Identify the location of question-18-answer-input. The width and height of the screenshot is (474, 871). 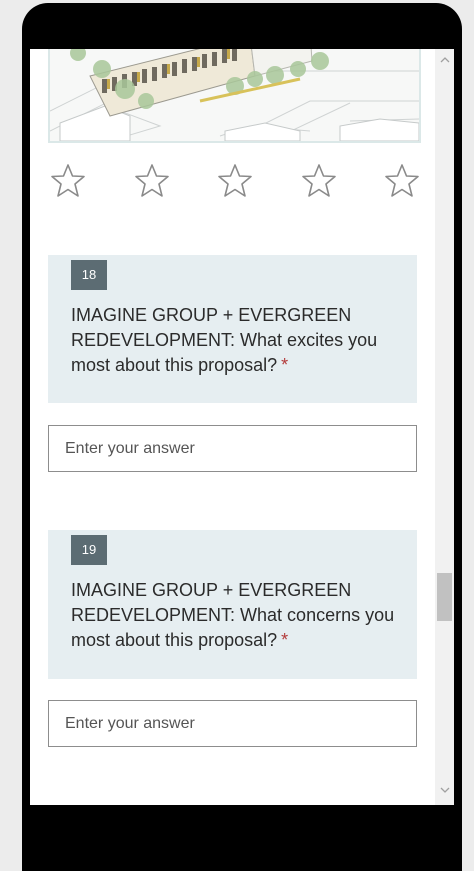
(232, 448).